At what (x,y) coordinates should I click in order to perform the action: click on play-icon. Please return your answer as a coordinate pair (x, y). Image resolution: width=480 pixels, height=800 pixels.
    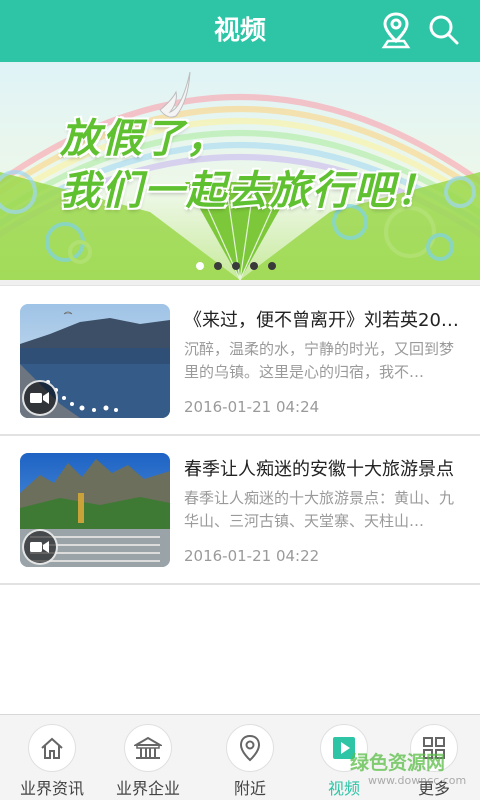
    Looking at the image, I should click on (344, 748).